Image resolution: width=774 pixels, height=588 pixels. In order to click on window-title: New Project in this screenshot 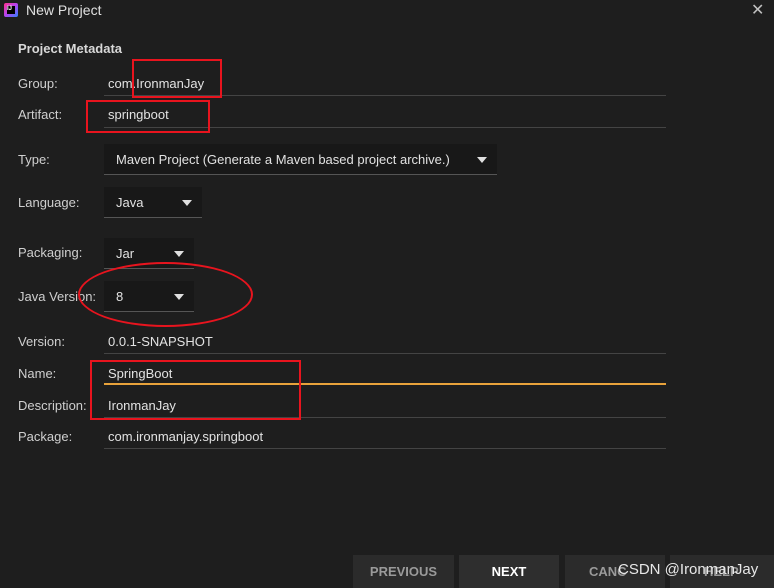, I will do `click(64, 10)`.